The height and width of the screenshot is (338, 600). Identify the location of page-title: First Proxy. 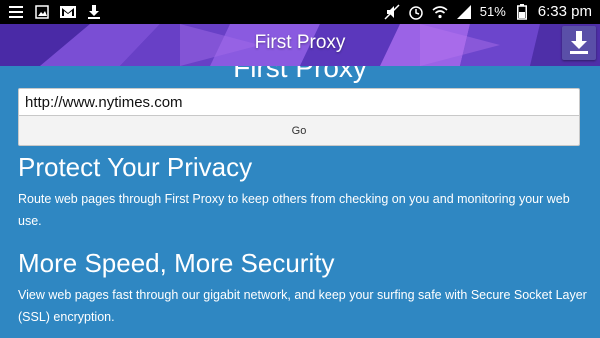
(300, 74).